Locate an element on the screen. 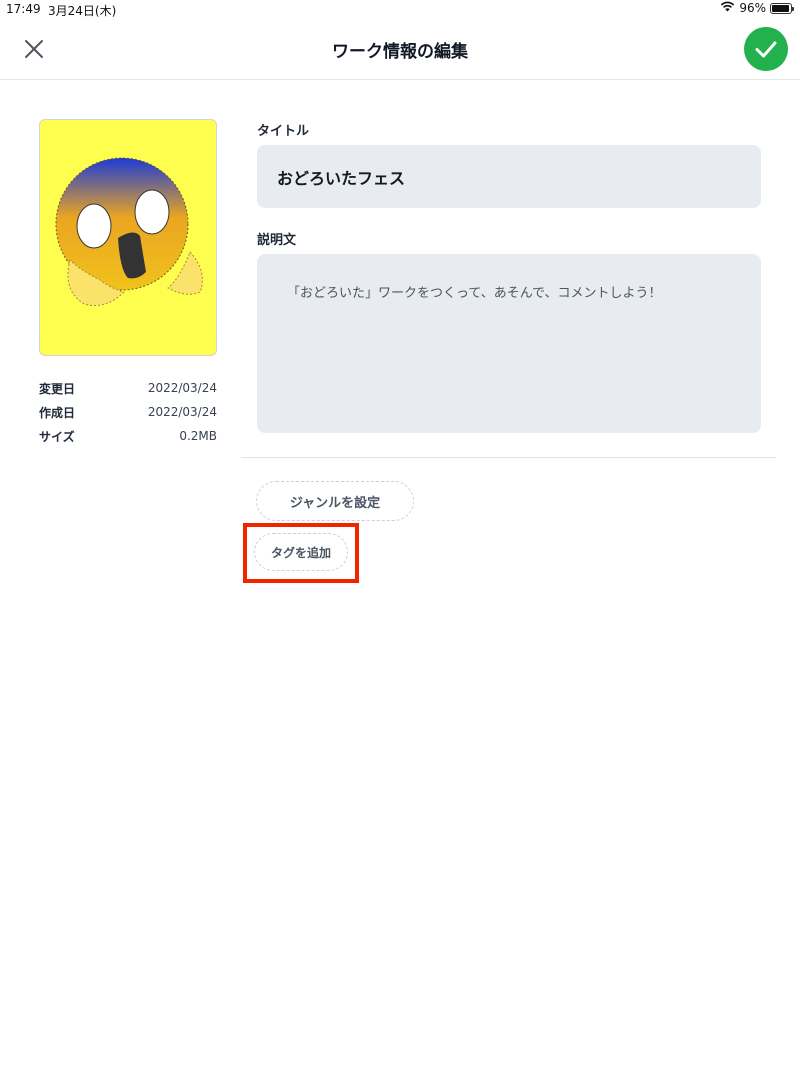 The width and height of the screenshot is (800, 1067). status-indicators: 96% is located at coordinates (757, 8).